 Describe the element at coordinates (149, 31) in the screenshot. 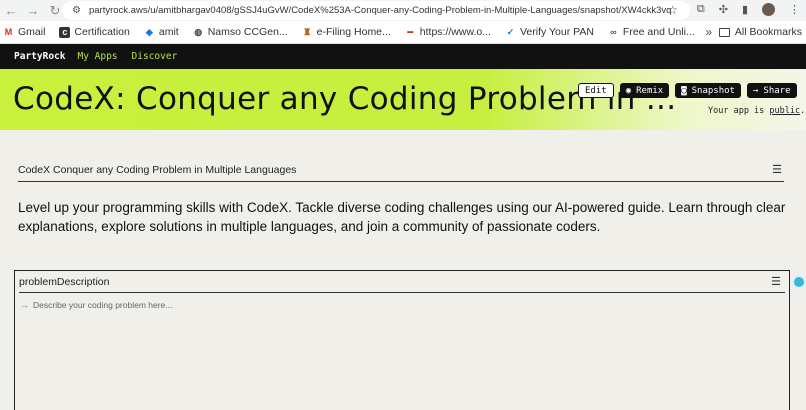

I see `amit-icon: ◆` at that location.